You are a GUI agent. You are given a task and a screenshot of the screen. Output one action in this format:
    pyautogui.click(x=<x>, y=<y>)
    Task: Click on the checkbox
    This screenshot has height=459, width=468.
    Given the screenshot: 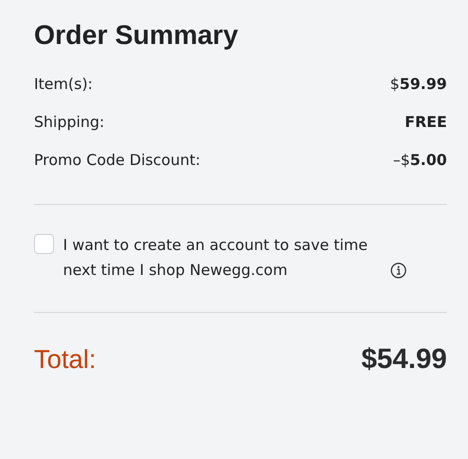 What is the action you would take?
    pyautogui.click(x=44, y=244)
    